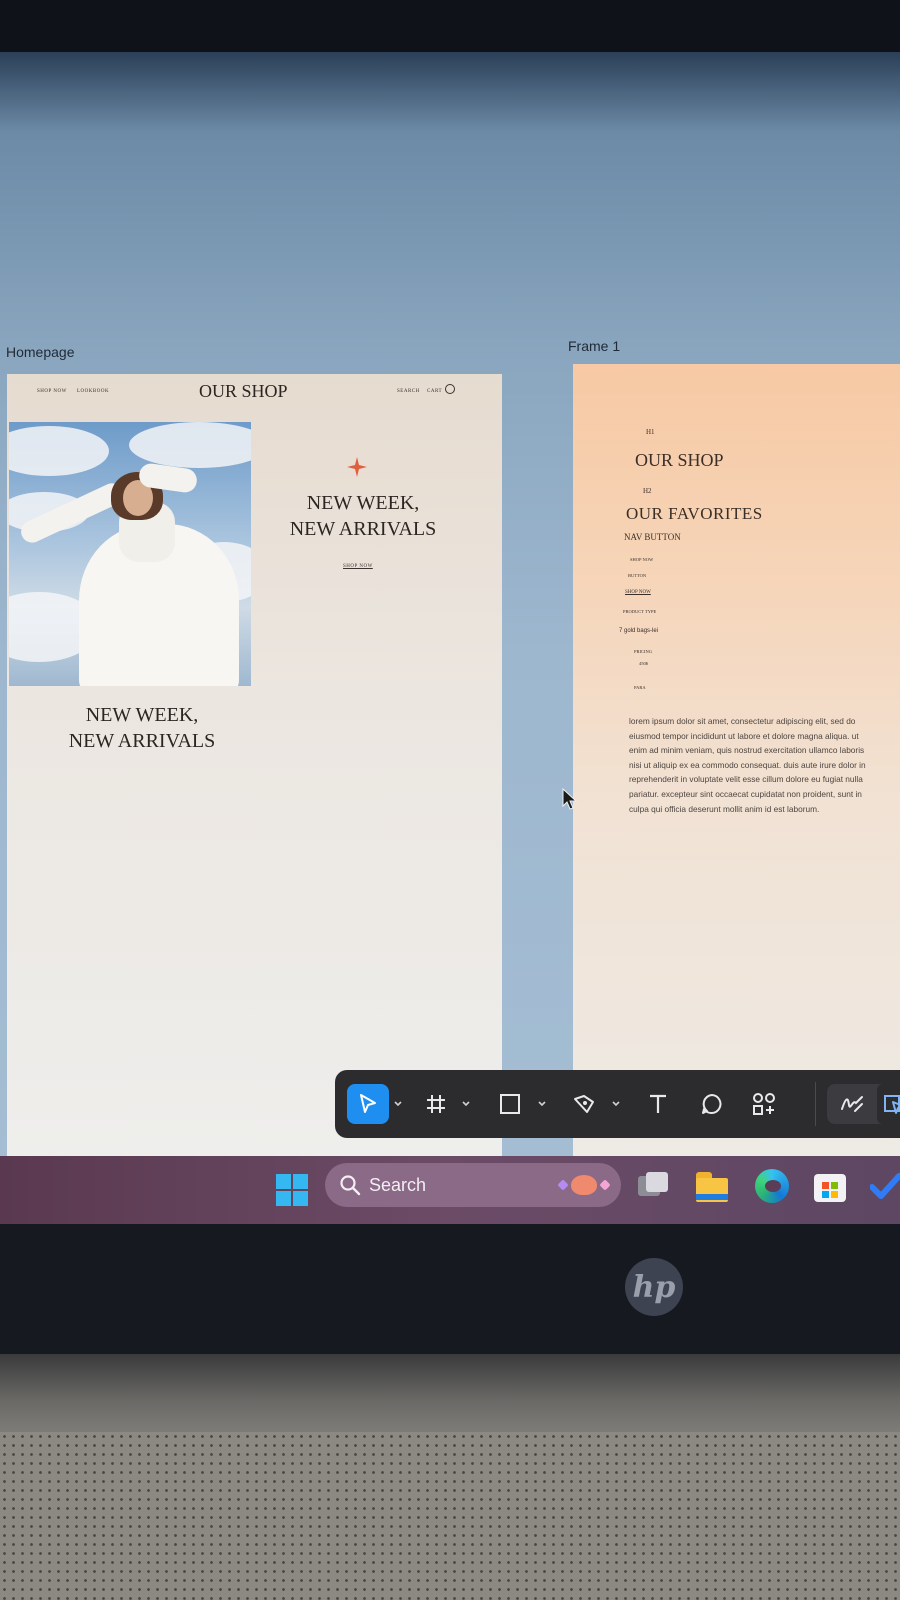 This screenshot has height=1600, width=900. Describe the element at coordinates (466, 1104) in the screenshot. I see `frame-tool-chevron-down-icon` at that location.